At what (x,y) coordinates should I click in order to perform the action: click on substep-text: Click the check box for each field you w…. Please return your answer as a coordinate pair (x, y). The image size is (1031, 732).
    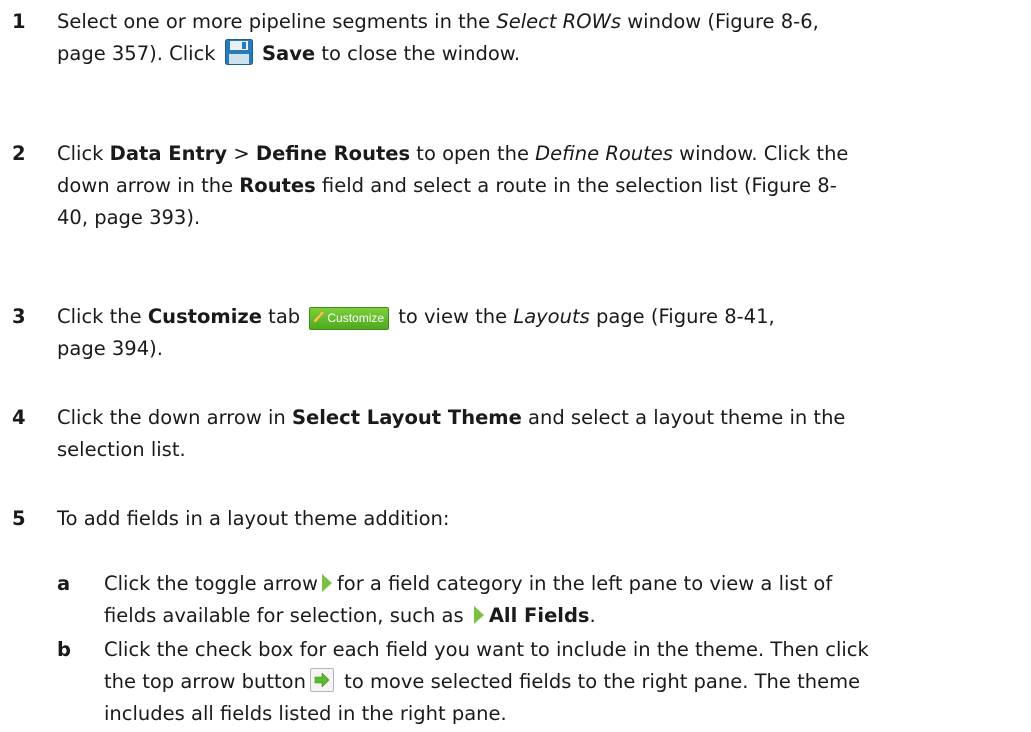
    Looking at the image, I should click on (486, 681).